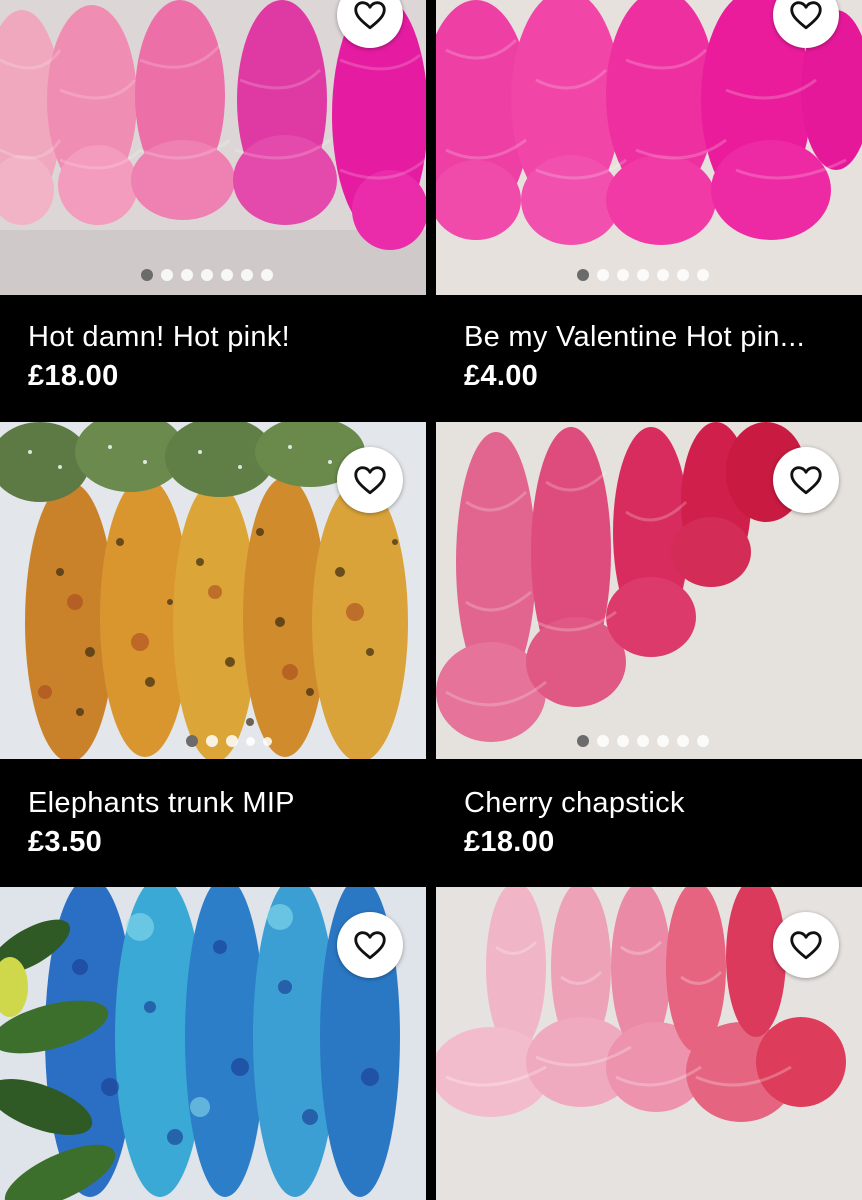 The height and width of the screenshot is (1200, 862). I want to click on listing-price: £3.50, so click(65, 842).